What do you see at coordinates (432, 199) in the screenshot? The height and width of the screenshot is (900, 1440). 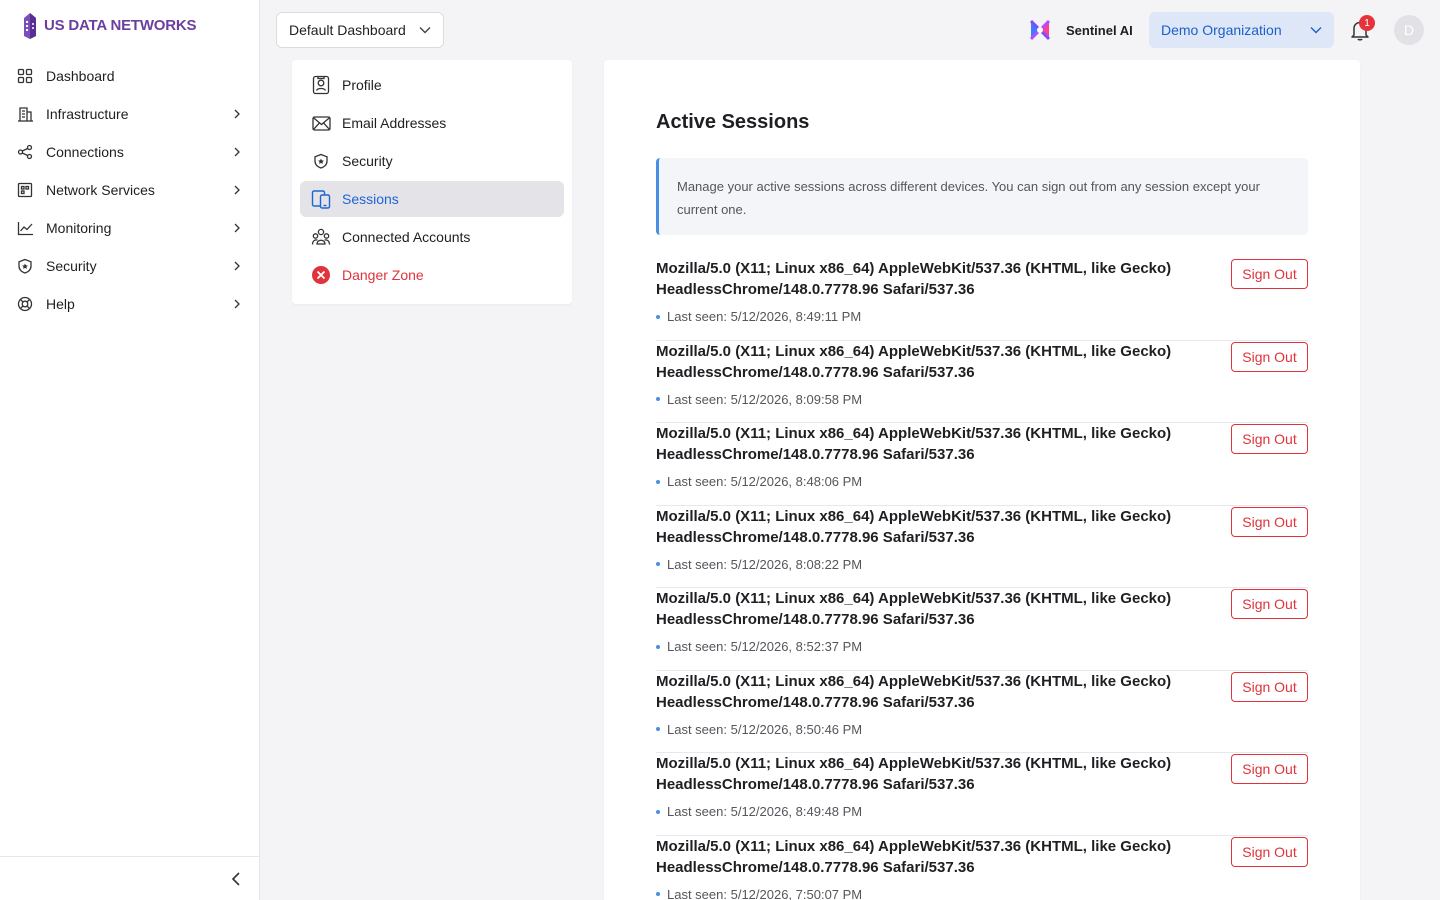 I see `settings-menu-item-sessions: Sessions` at bounding box center [432, 199].